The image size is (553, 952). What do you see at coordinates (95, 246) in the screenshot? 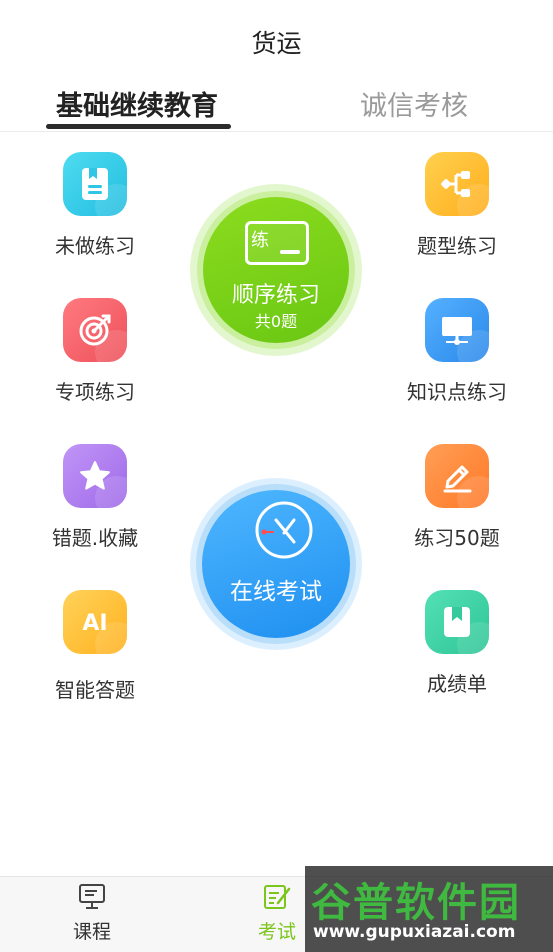
I see `unpracticed-label: 未做练习` at bounding box center [95, 246].